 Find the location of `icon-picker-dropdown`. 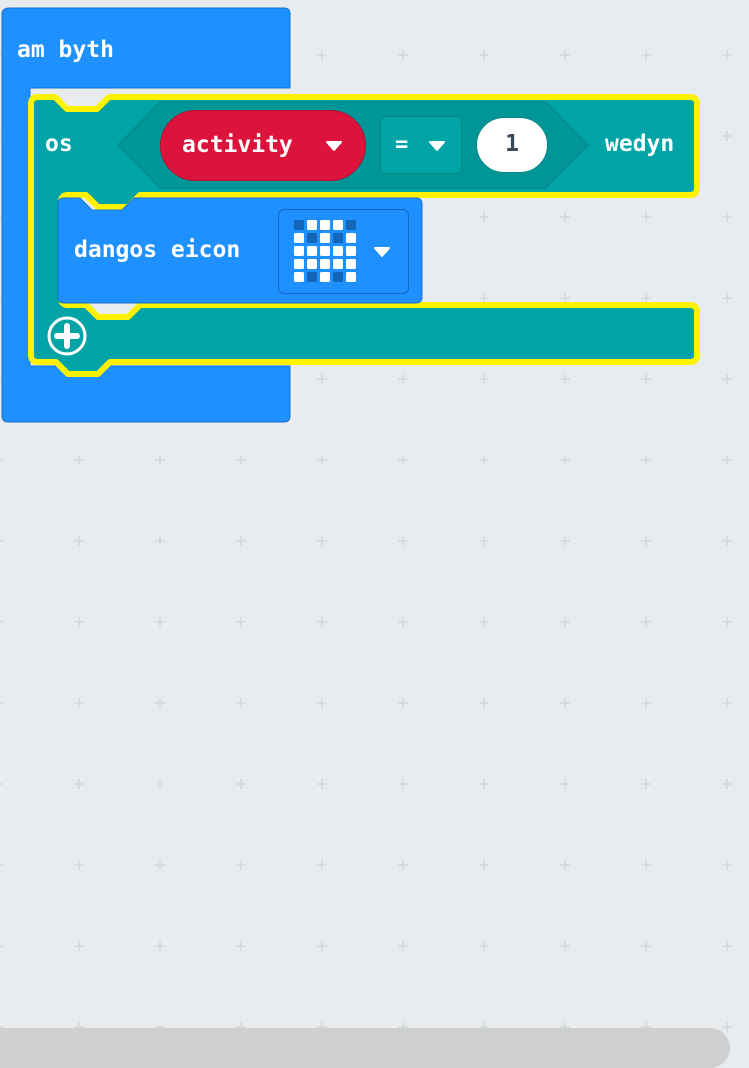

icon-picker-dropdown is located at coordinates (343, 251).